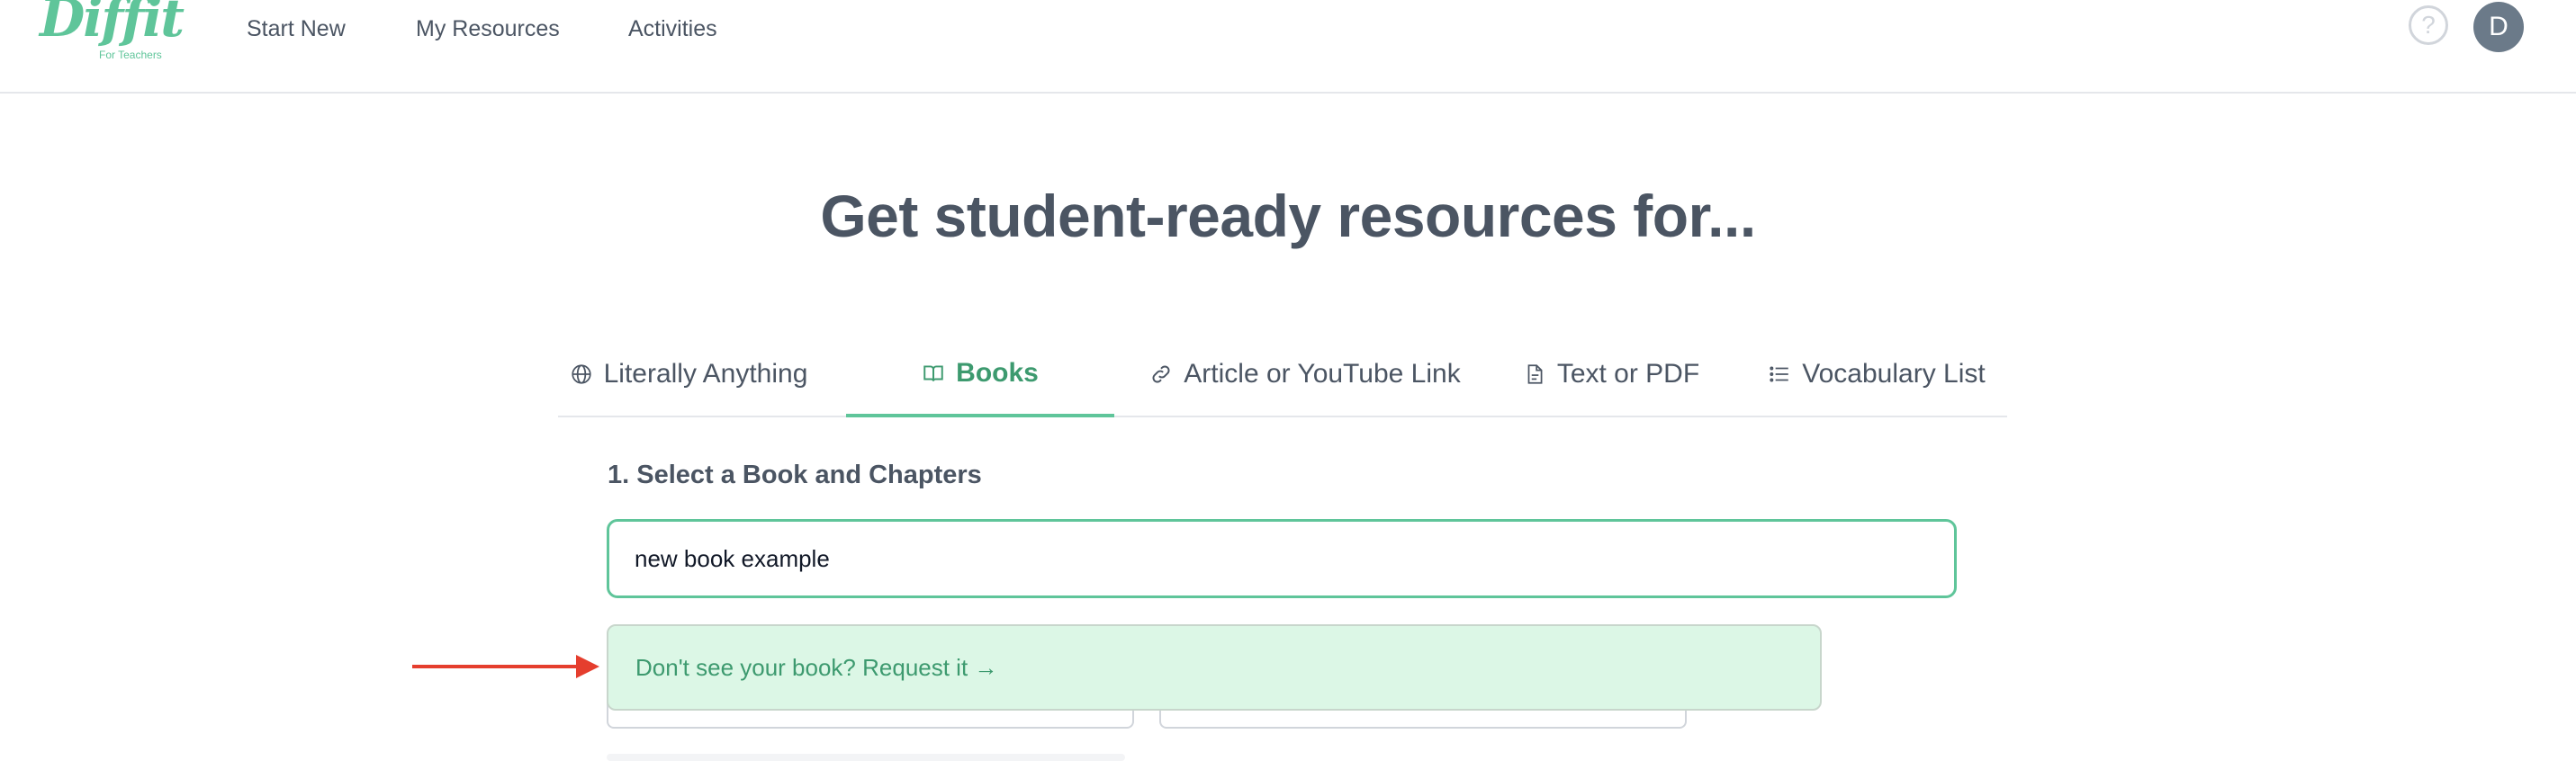  What do you see at coordinates (866, 757) in the screenshot?
I see `book-result-card` at bounding box center [866, 757].